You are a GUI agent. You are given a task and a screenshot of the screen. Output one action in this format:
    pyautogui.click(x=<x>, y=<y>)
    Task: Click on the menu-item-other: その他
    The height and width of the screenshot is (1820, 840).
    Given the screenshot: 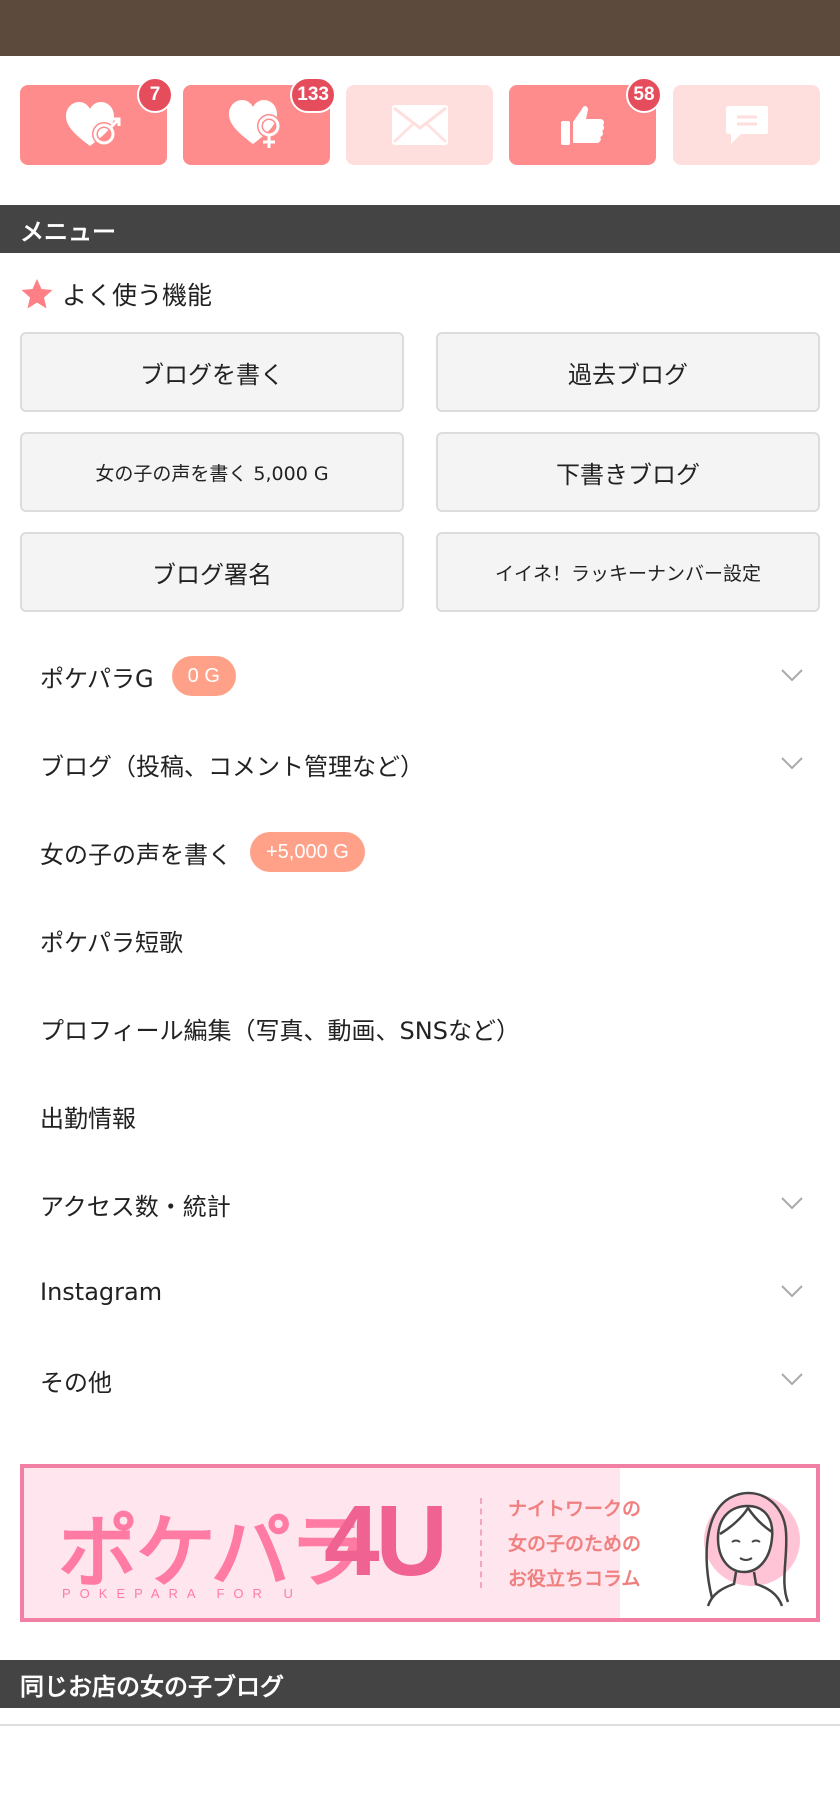 What is the action you would take?
    pyautogui.click(x=420, y=1380)
    